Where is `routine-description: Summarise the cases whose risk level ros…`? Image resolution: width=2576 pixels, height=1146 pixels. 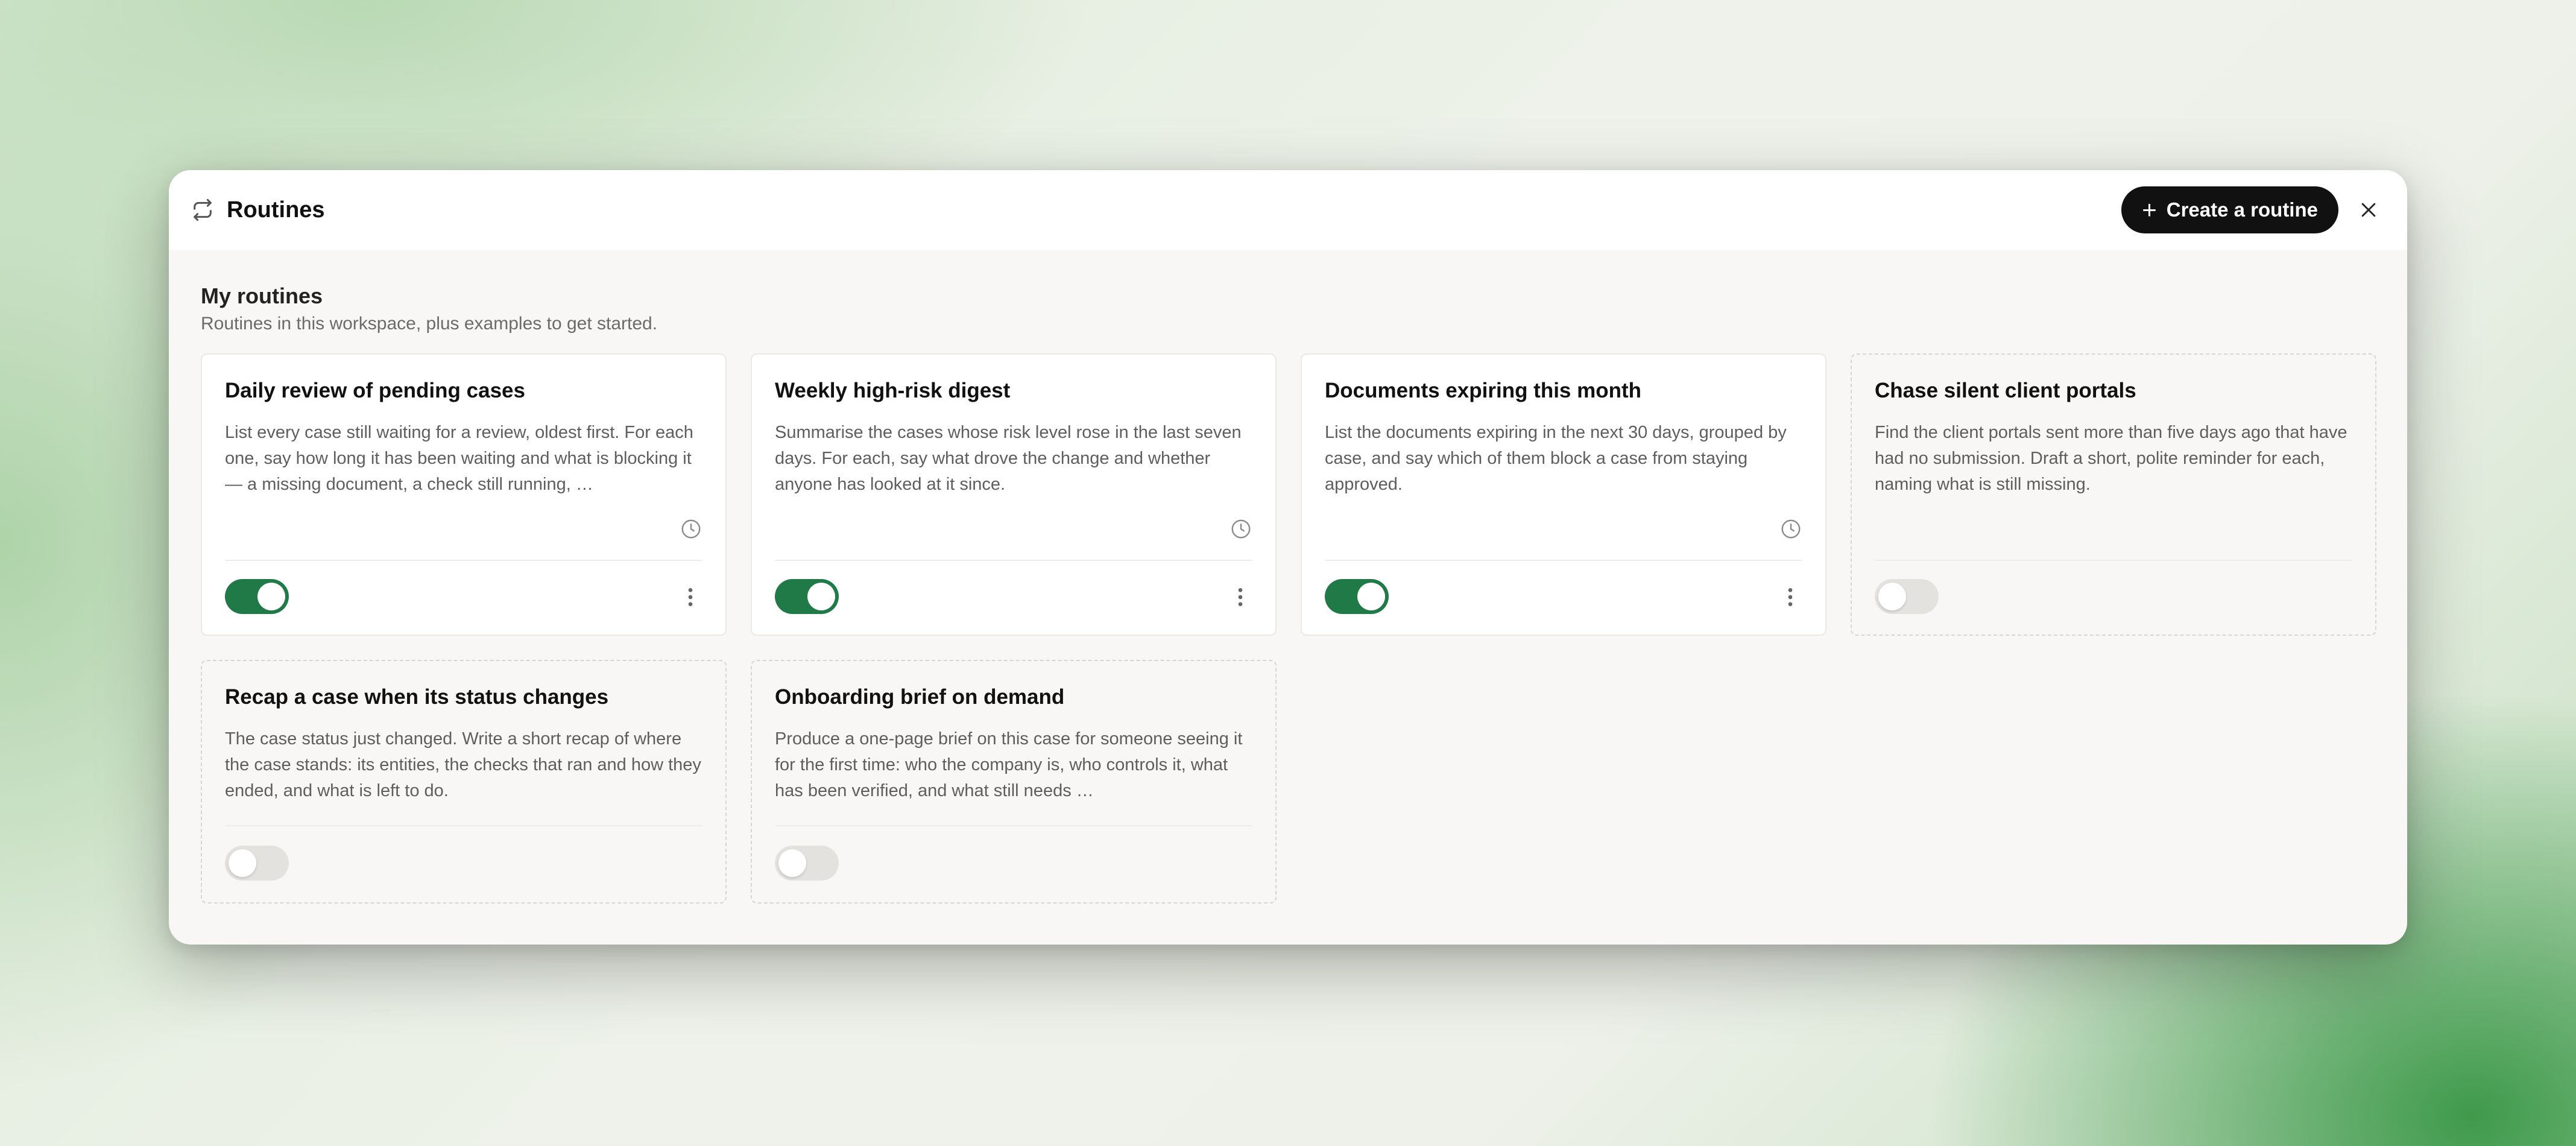 routine-description: Summarise the cases whose risk level ros… is located at coordinates (1008, 458).